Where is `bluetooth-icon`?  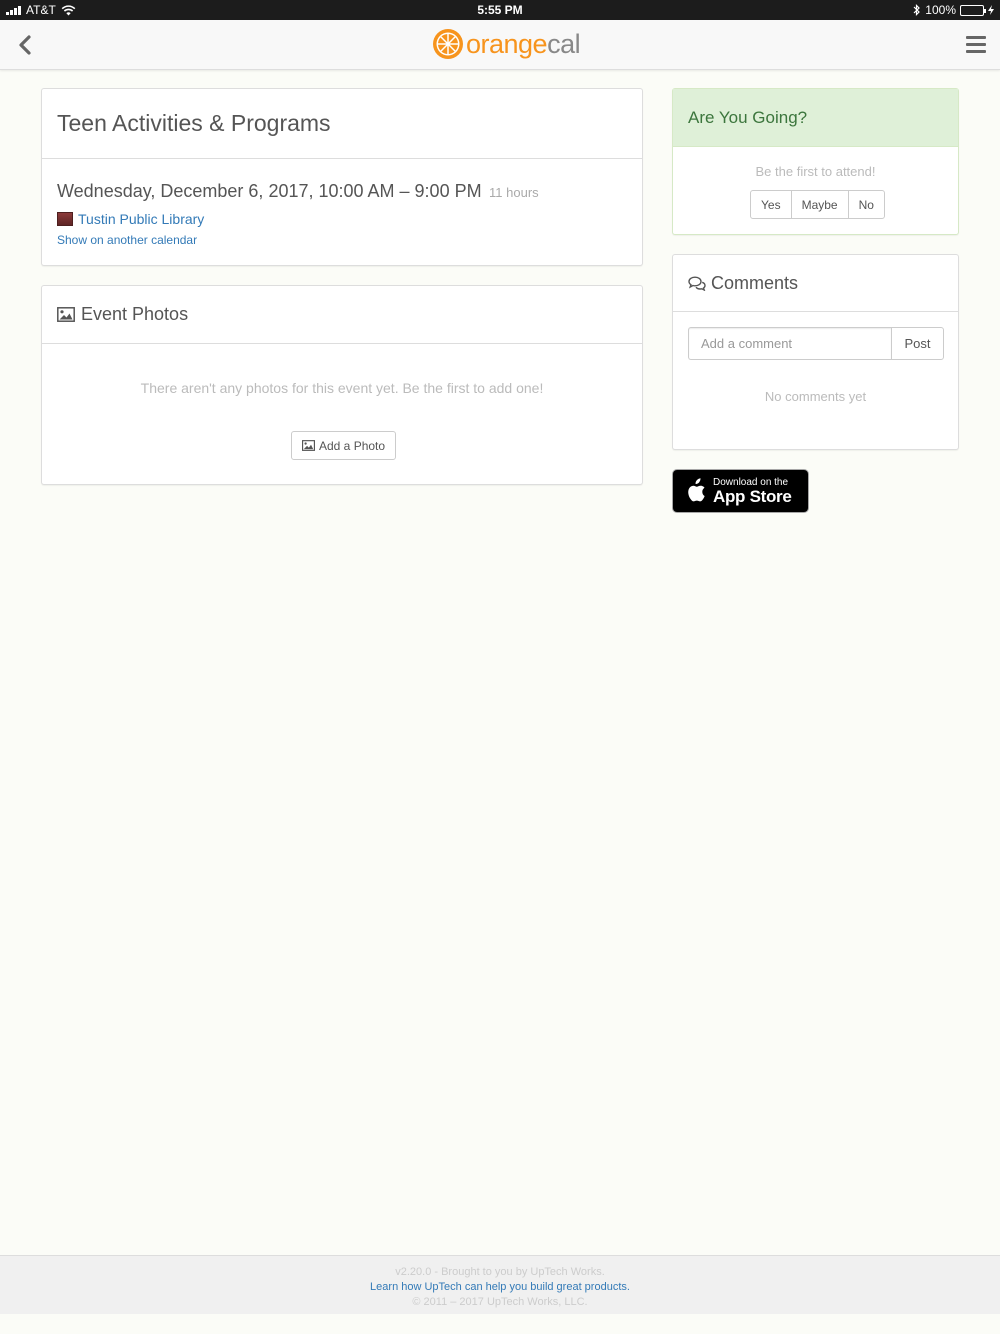
bluetooth-icon is located at coordinates (917, 10).